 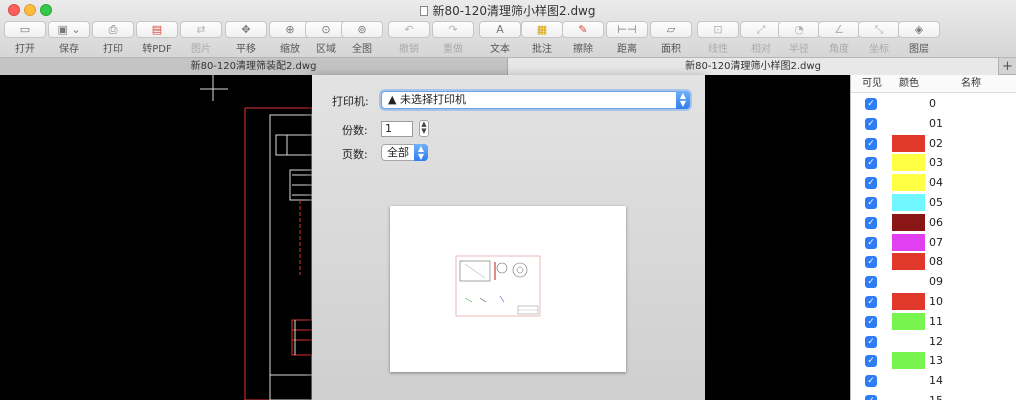 What do you see at coordinates (69, 29) in the screenshot?
I see `save-icon: ▣ ⌄` at bounding box center [69, 29].